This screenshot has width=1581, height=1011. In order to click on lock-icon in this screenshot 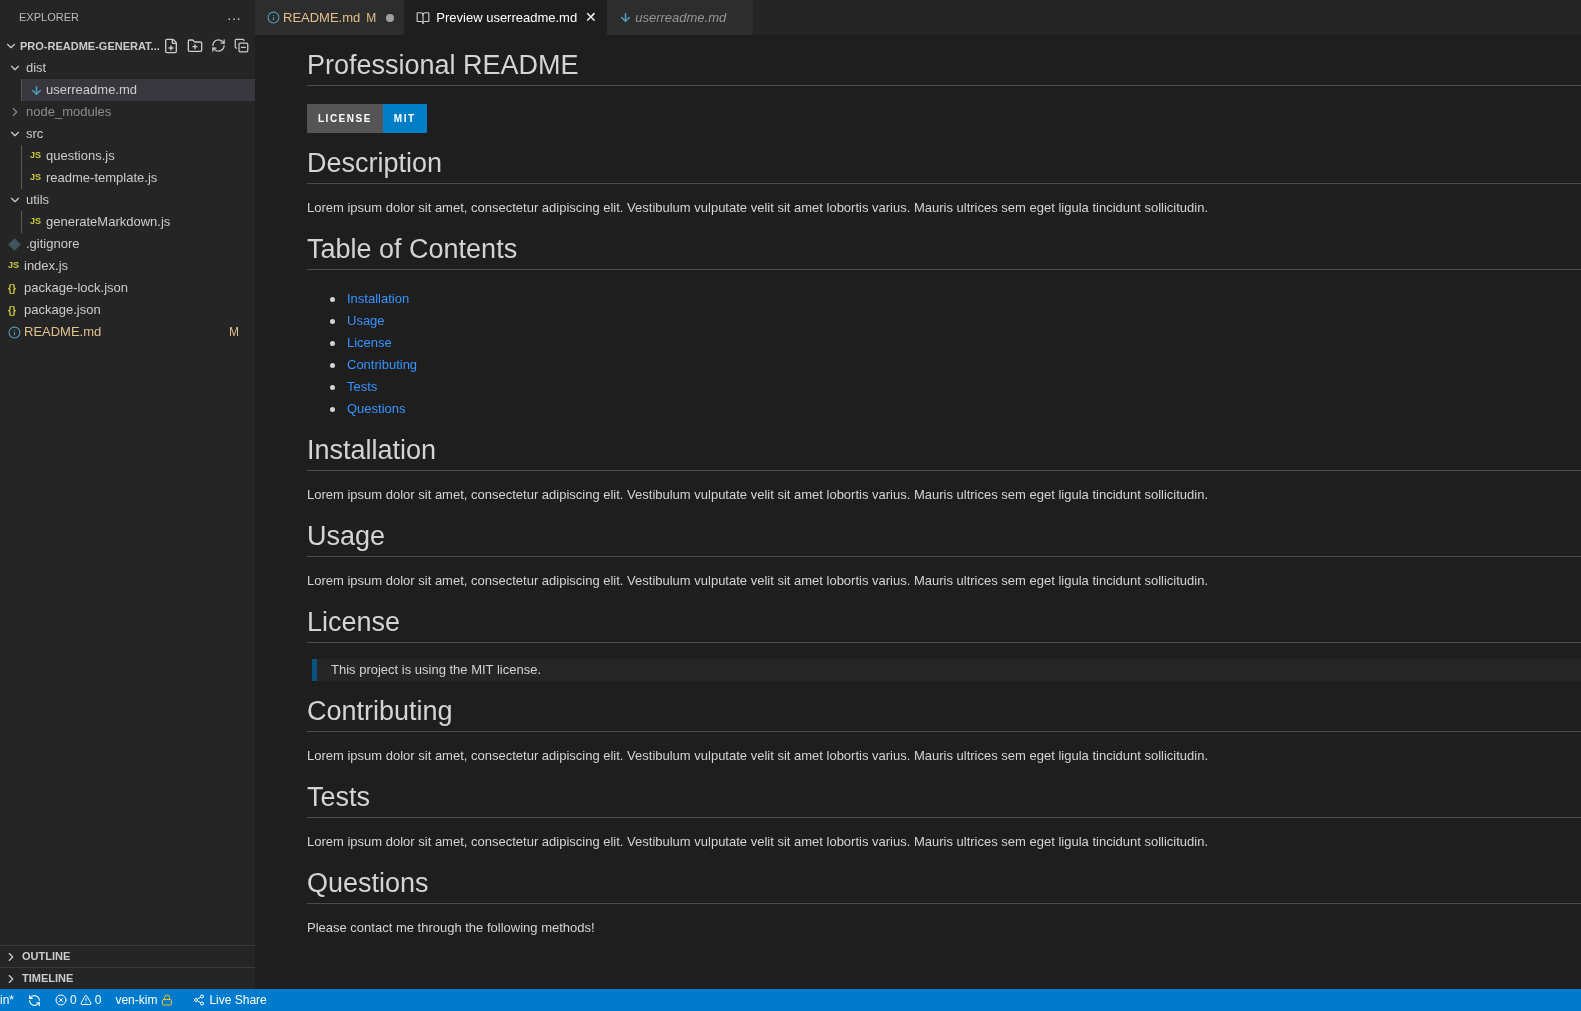, I will do `click(167, 1000)`.